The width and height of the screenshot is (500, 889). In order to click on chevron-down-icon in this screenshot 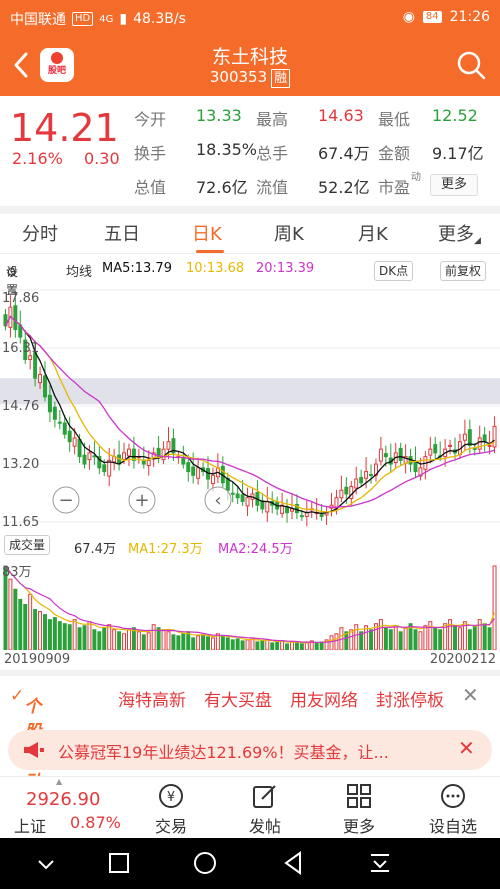, I will do `click(46, 864)`.